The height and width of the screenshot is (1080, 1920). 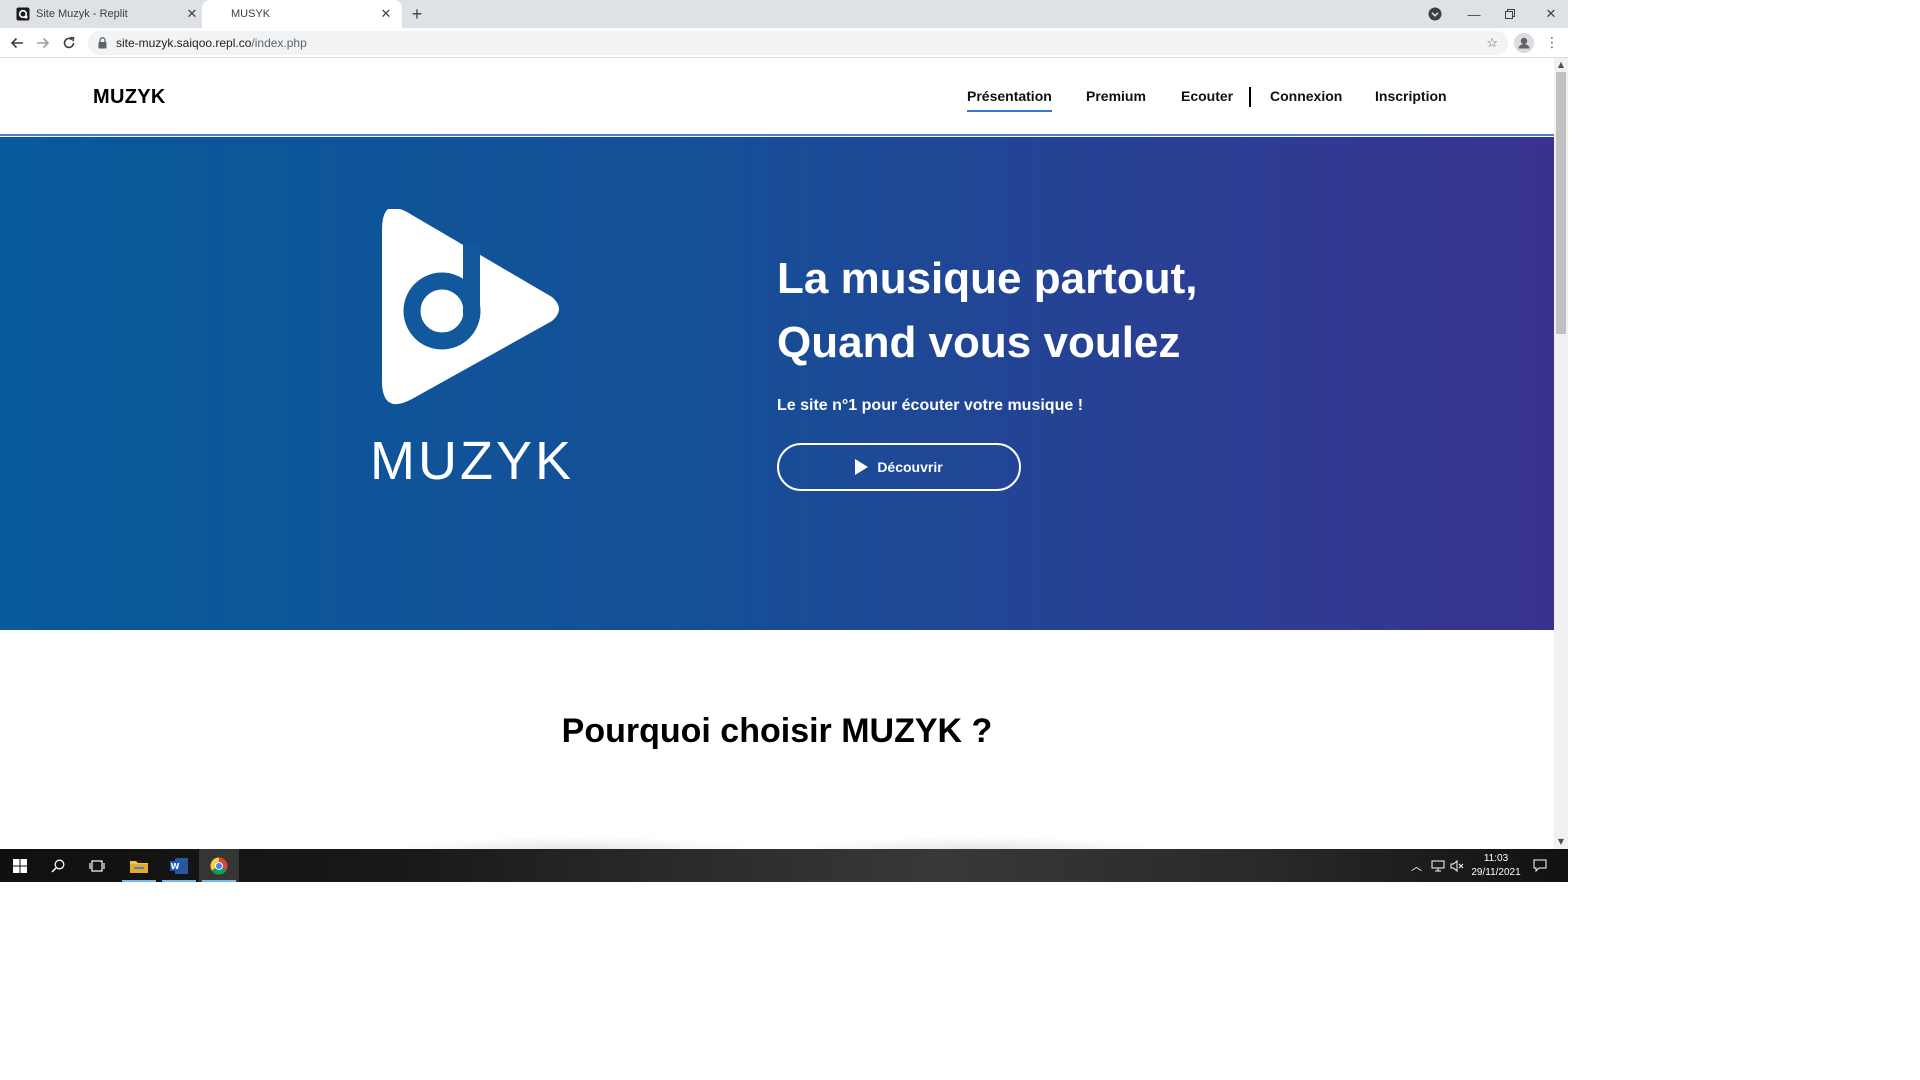 I want to click on show-hidden-icons-button: ︿, so click(x=1416, y=865).